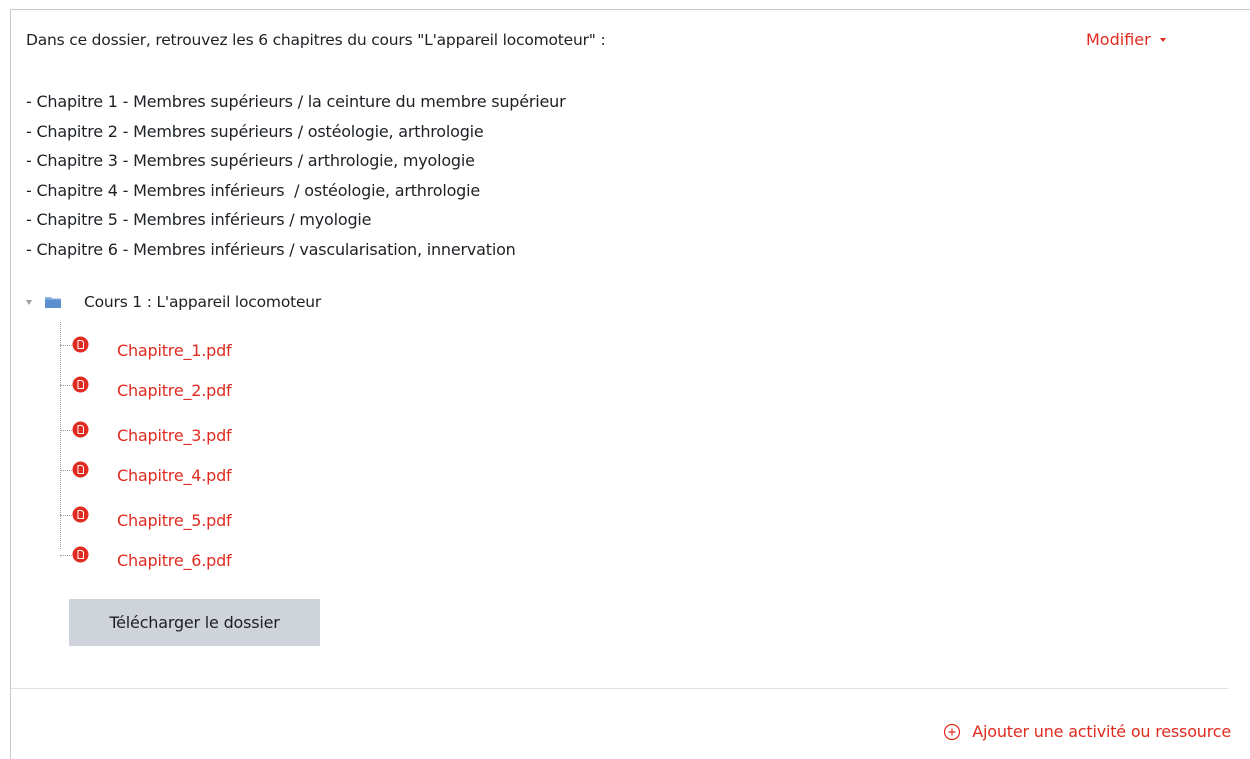  I want to click on file-link: Chapitre_6.pdf, so click(174, 560).